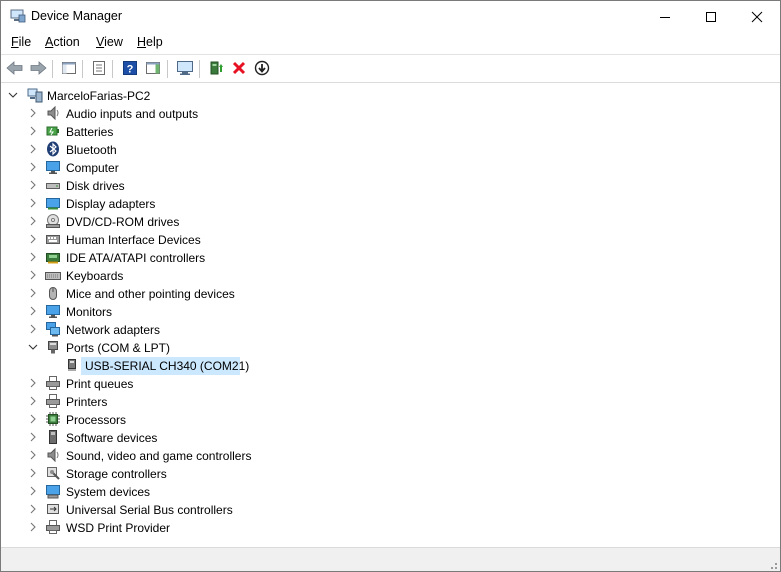 This screenshot has height=572, width=781. Describe the element at coordinates (118, 348) in the screenshot. I see `tree-category-ports-com-lpt: Ports (COM & LPT)` at that location.